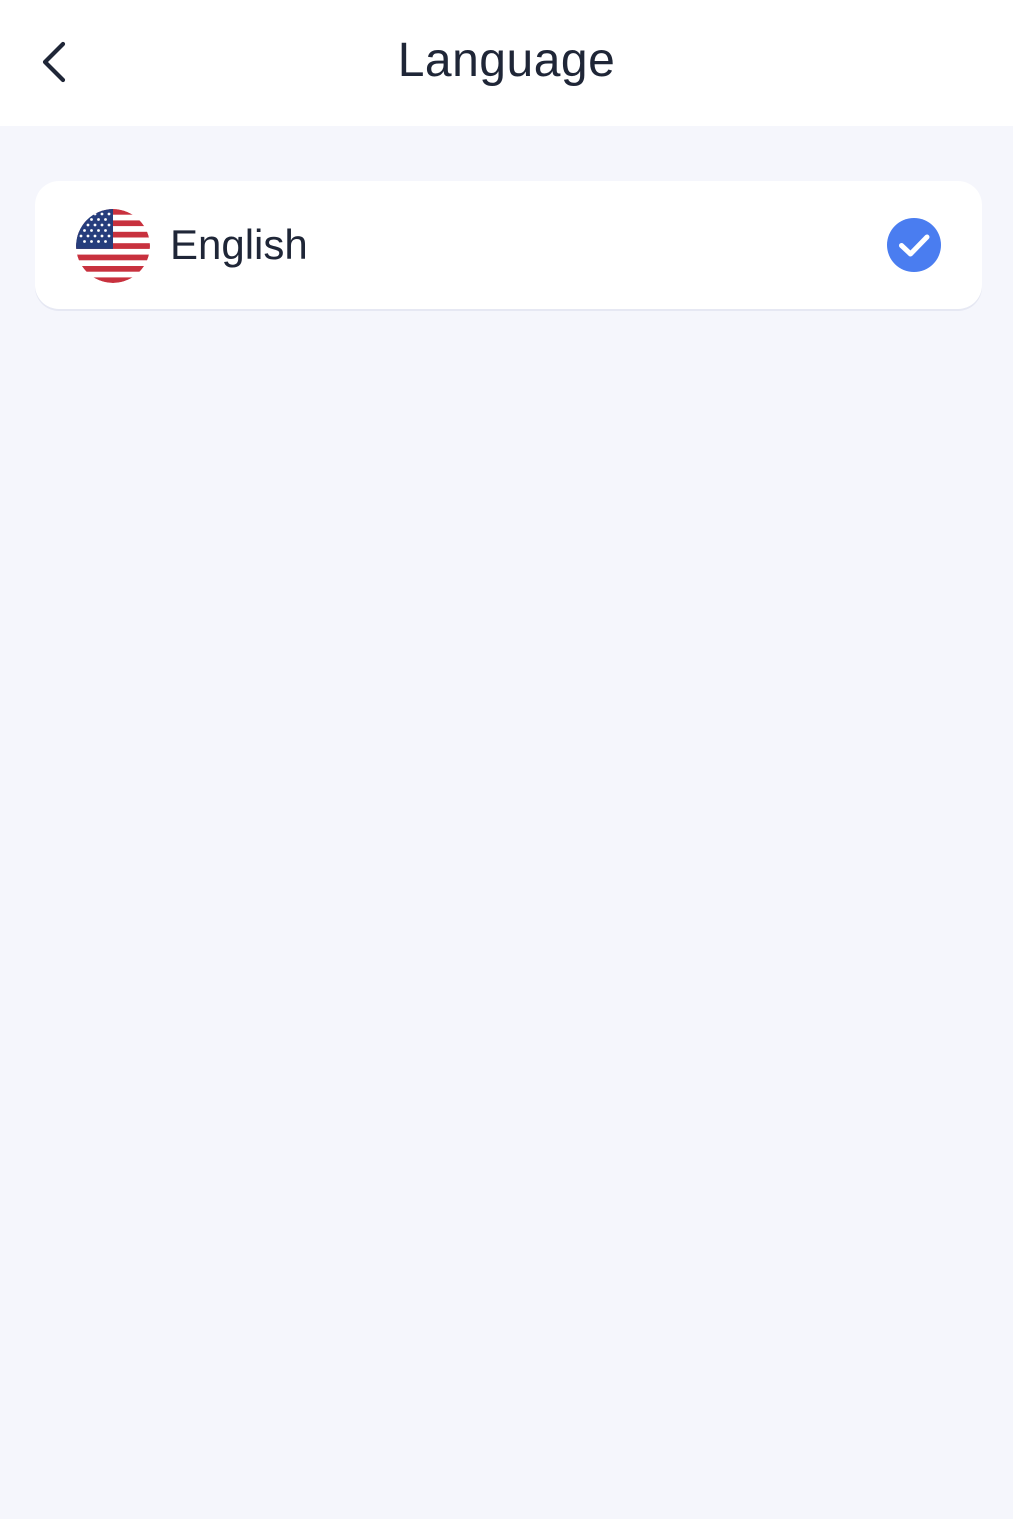  What do you see at coordinates (914, 245) in the screenshot?
I see `checkmark-circle-icon` at bounding box center [914, 245].